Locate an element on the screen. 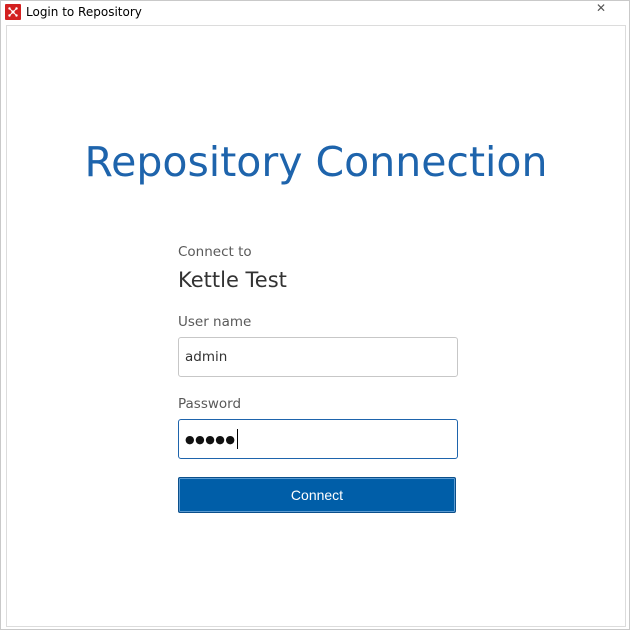 This screenshot has width=630, height=630. connect-button: Connect is located at coordinates (317, 495).